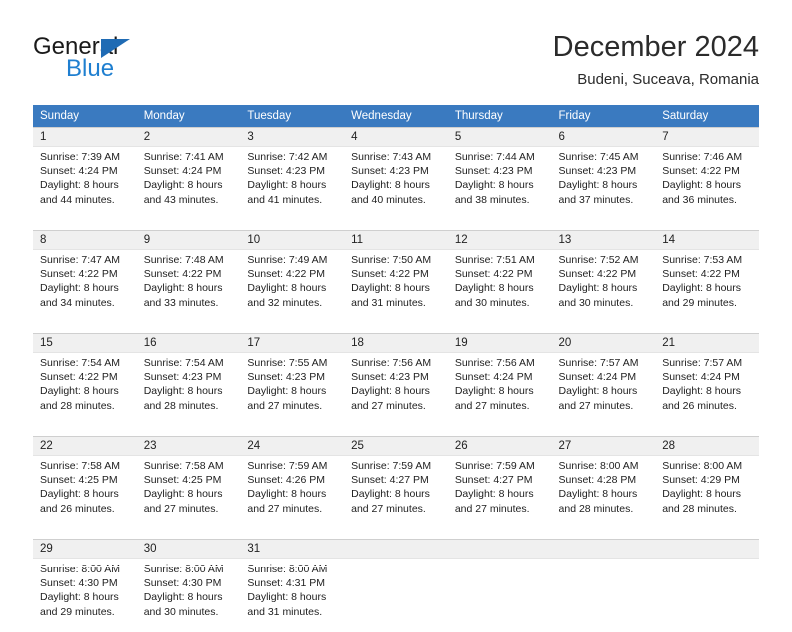 Image resolution: width=792 pixels, height=632 pixels. What do you see at coordinates (86, 200) in the screenshot?
I see `daylight-text-line2: and 44 minutes.` at bounding box center [86, 200].